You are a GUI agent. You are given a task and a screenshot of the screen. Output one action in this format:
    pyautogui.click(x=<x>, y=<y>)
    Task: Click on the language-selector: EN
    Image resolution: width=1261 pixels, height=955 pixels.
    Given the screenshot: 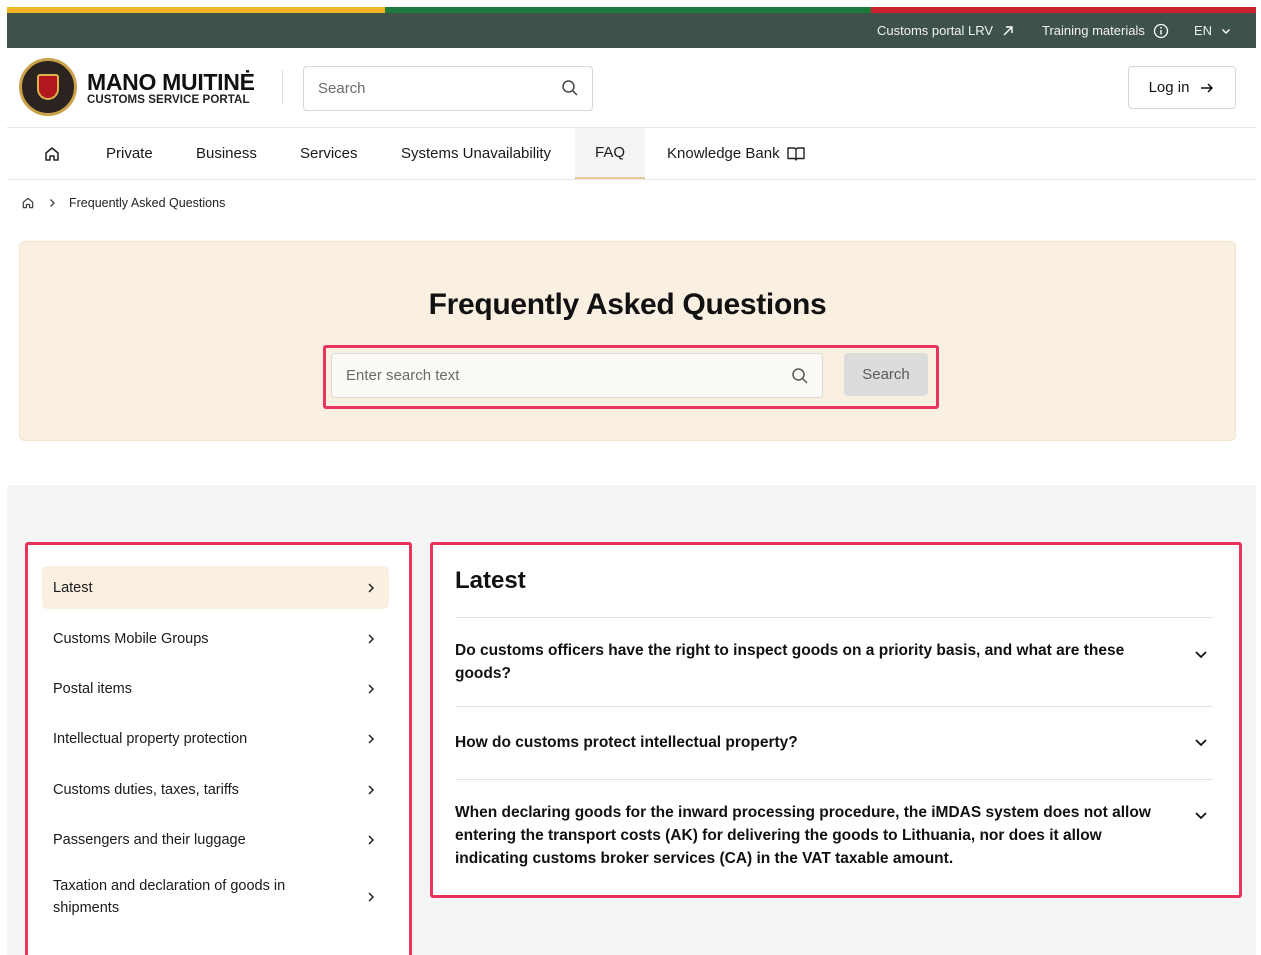 What is the action you would take?
    pyautogui.click(x=1213, y=30)
    